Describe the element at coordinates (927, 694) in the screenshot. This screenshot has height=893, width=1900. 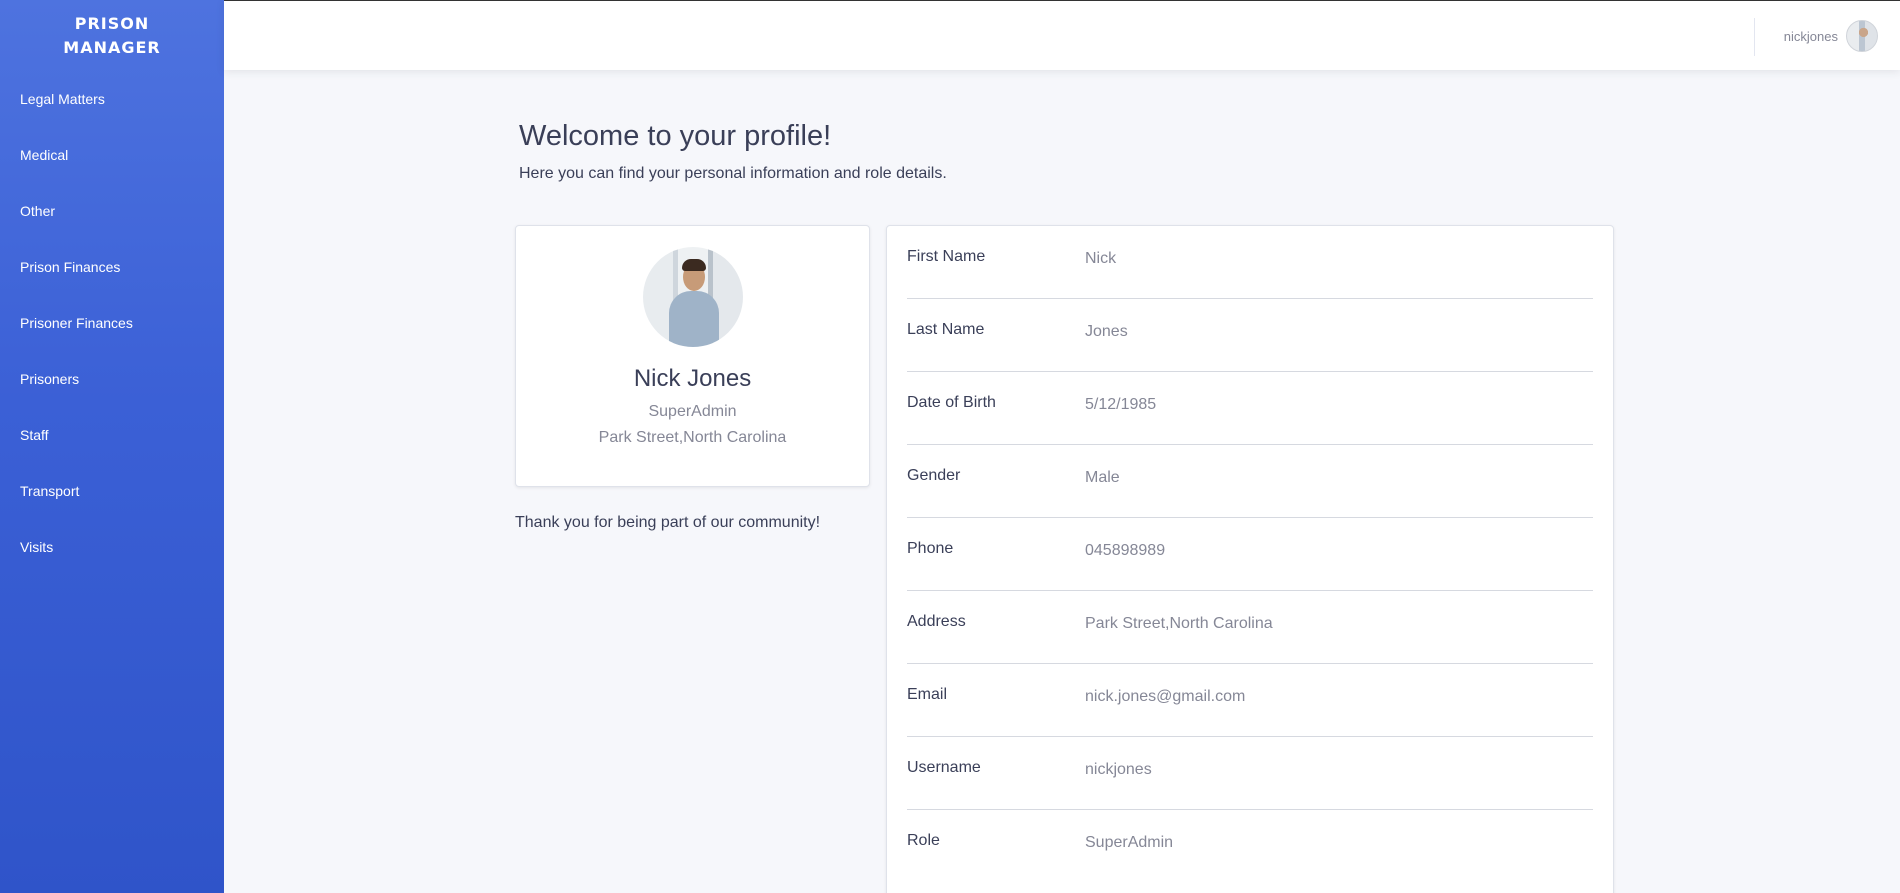
I see `detail-label: Email` at that location.